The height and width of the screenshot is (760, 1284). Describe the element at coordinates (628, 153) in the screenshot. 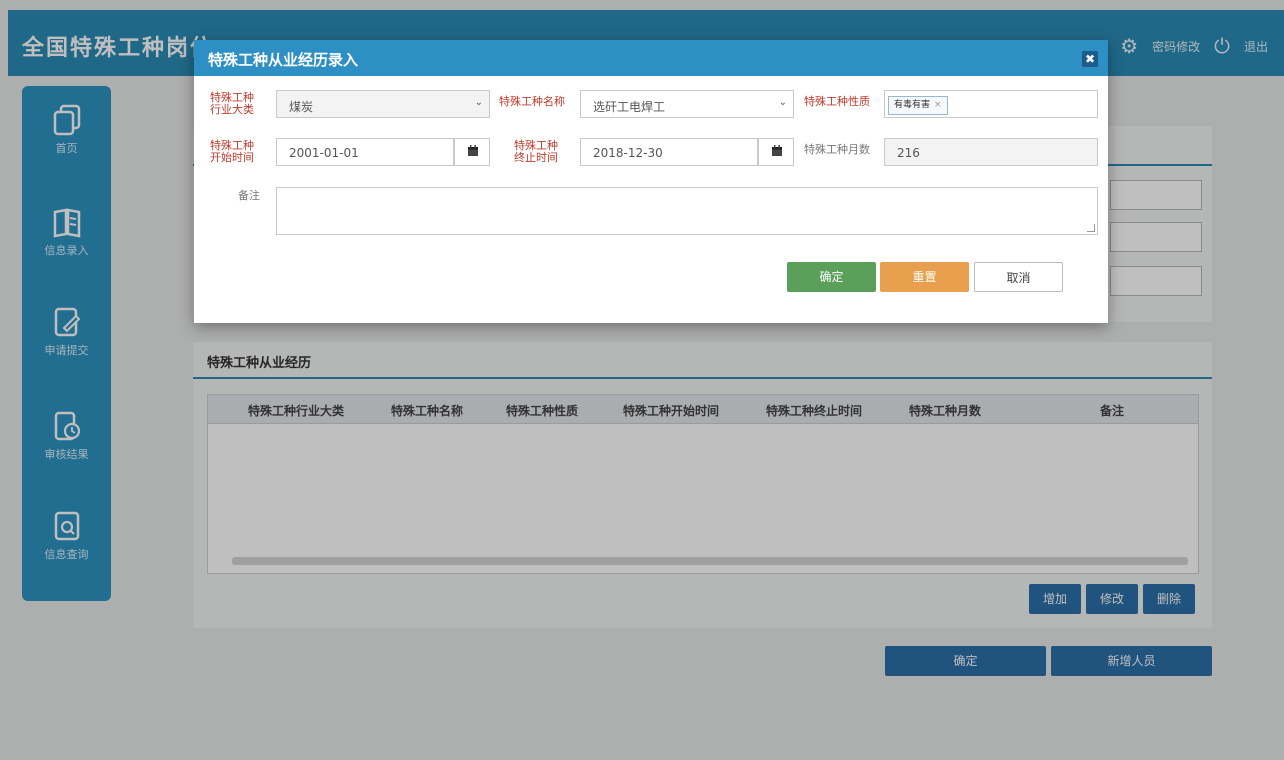

I see `input-value: 2018-12-30` at that location.